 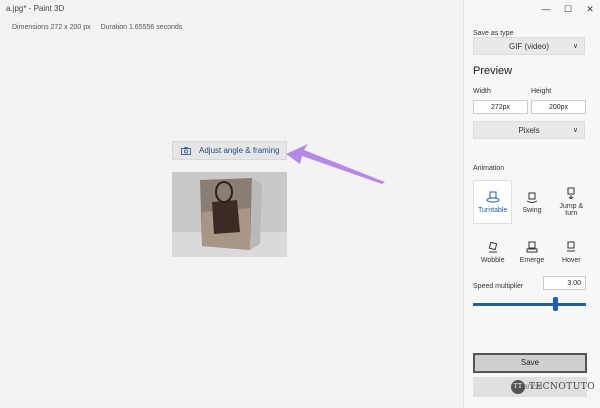 What do you see at coordinates (564, 283) in the screenshot?
I see `speed-field: 3.00` at bounding box center [564, 283].